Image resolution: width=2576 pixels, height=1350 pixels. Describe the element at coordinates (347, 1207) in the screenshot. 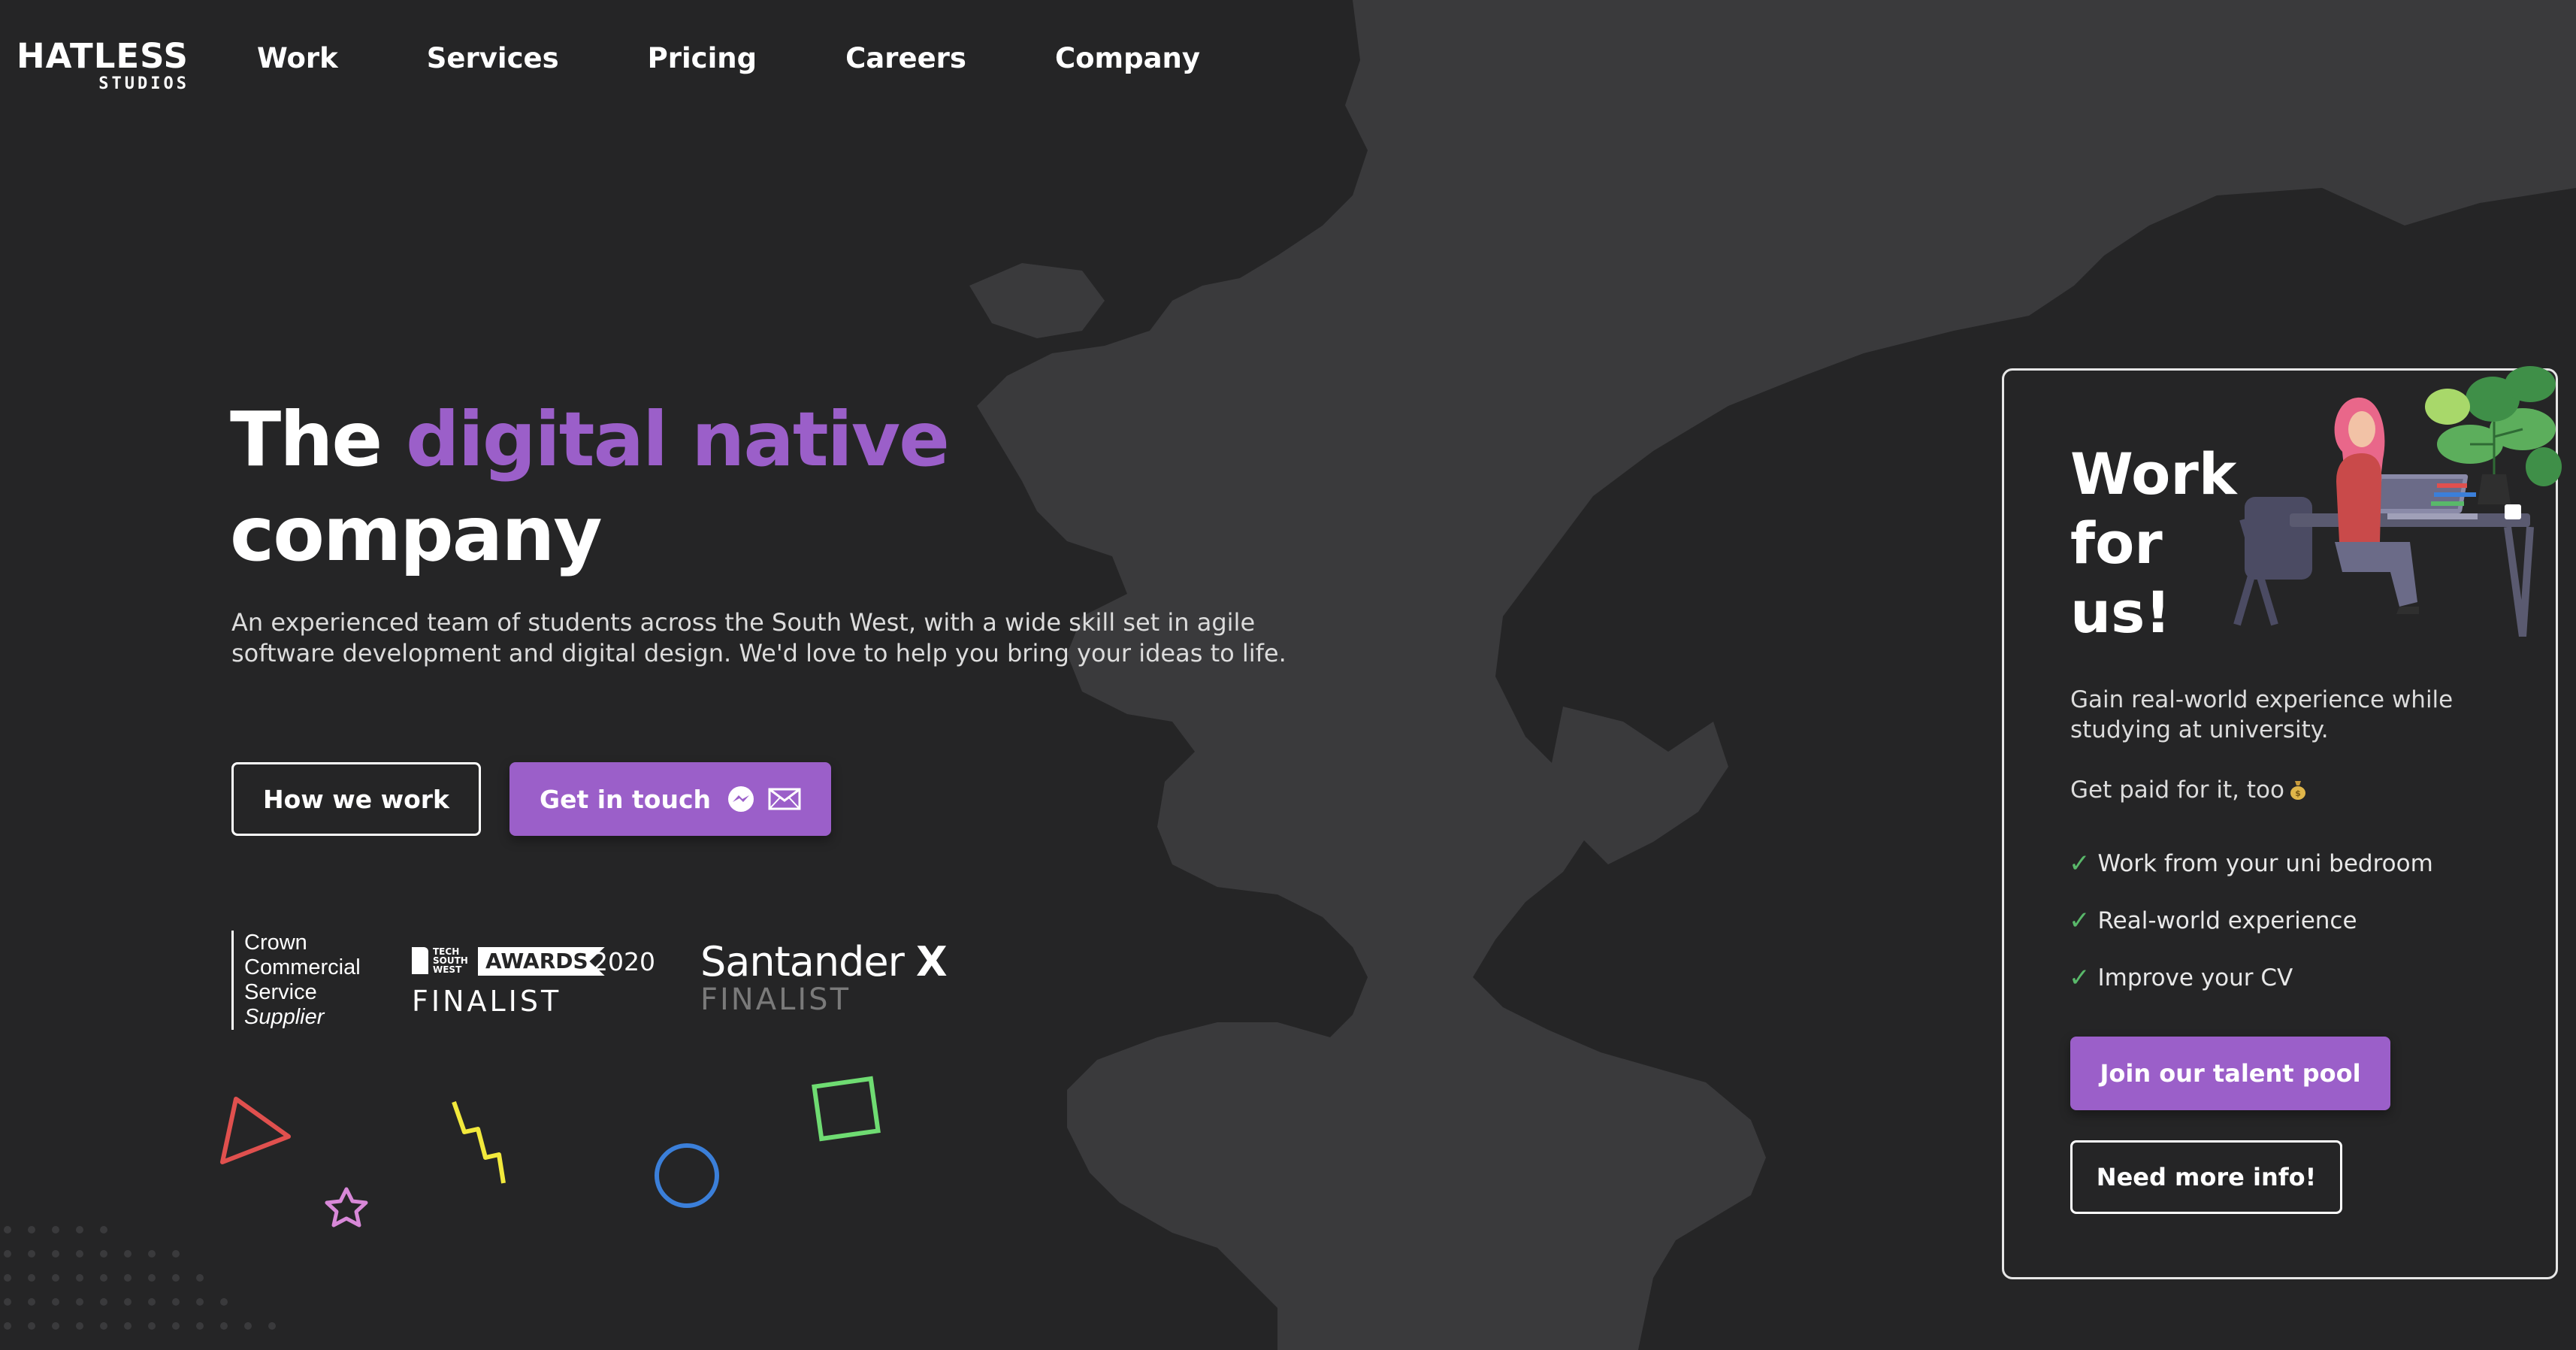

I see `star-shape` at that location.